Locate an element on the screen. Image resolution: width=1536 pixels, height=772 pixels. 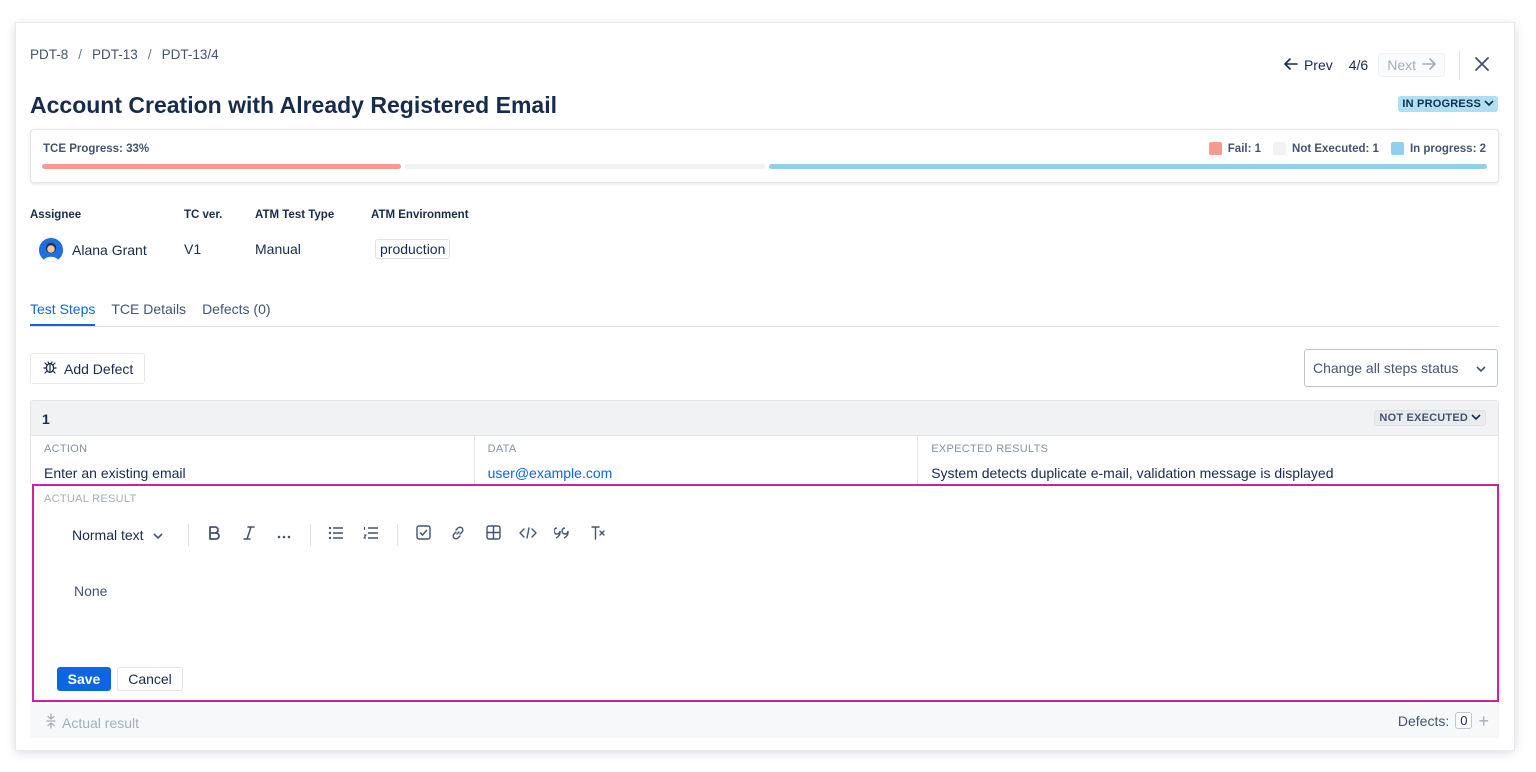
tc-ver-label: TC ver. is located at coordinates (203, 215).